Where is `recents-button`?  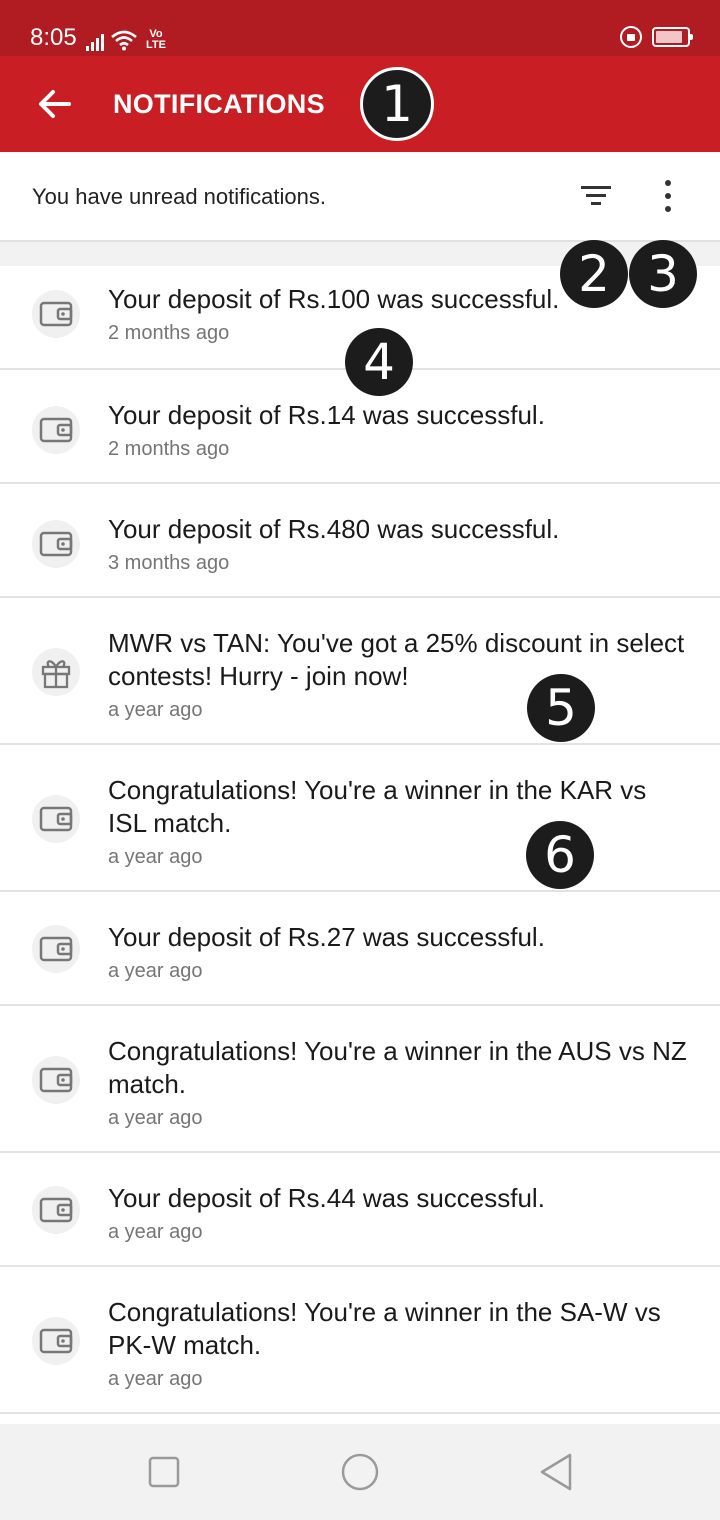
recents-button is located at coordinates (164, 1472).